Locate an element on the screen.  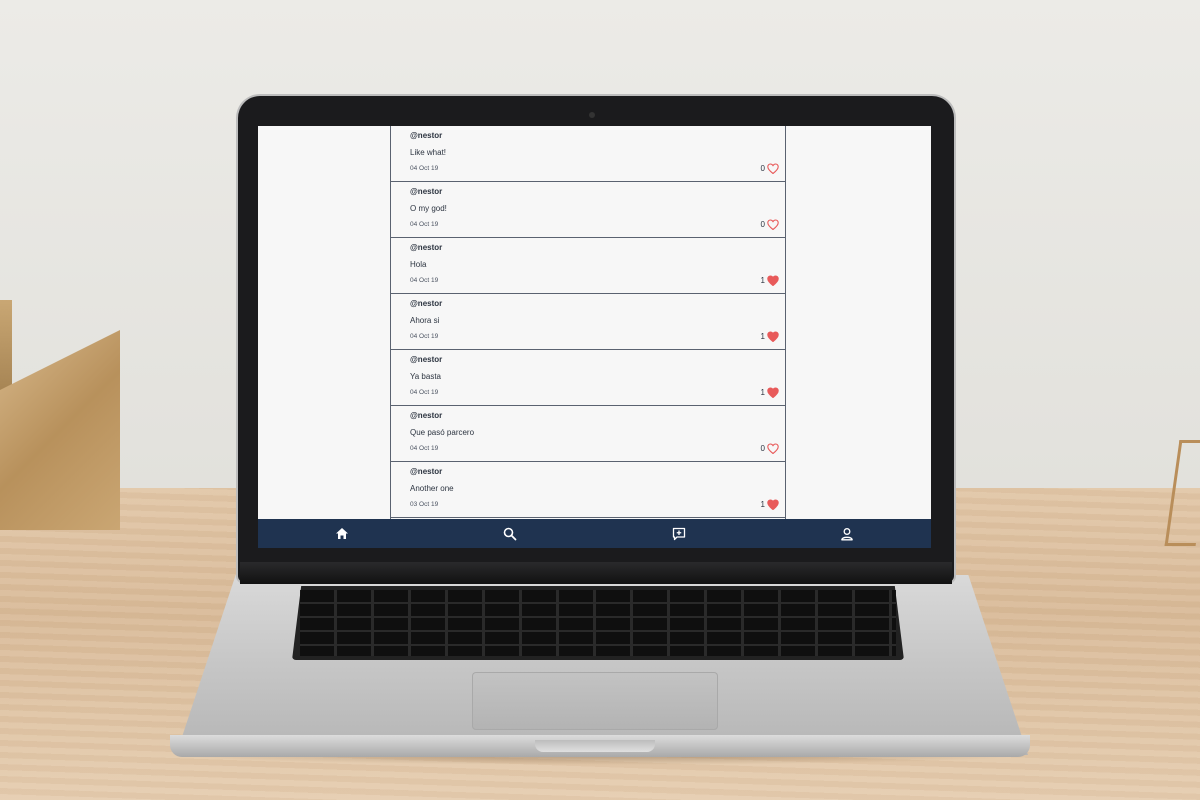
nav-home-button is located at coordinates (342, 533).